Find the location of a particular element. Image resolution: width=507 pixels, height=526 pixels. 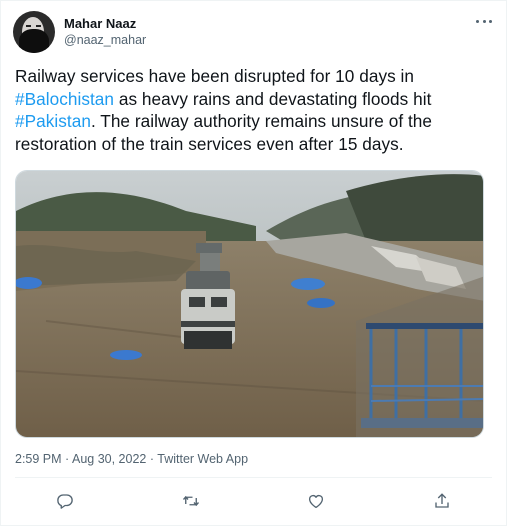

reply-icon is located at coordinates (65, 501).